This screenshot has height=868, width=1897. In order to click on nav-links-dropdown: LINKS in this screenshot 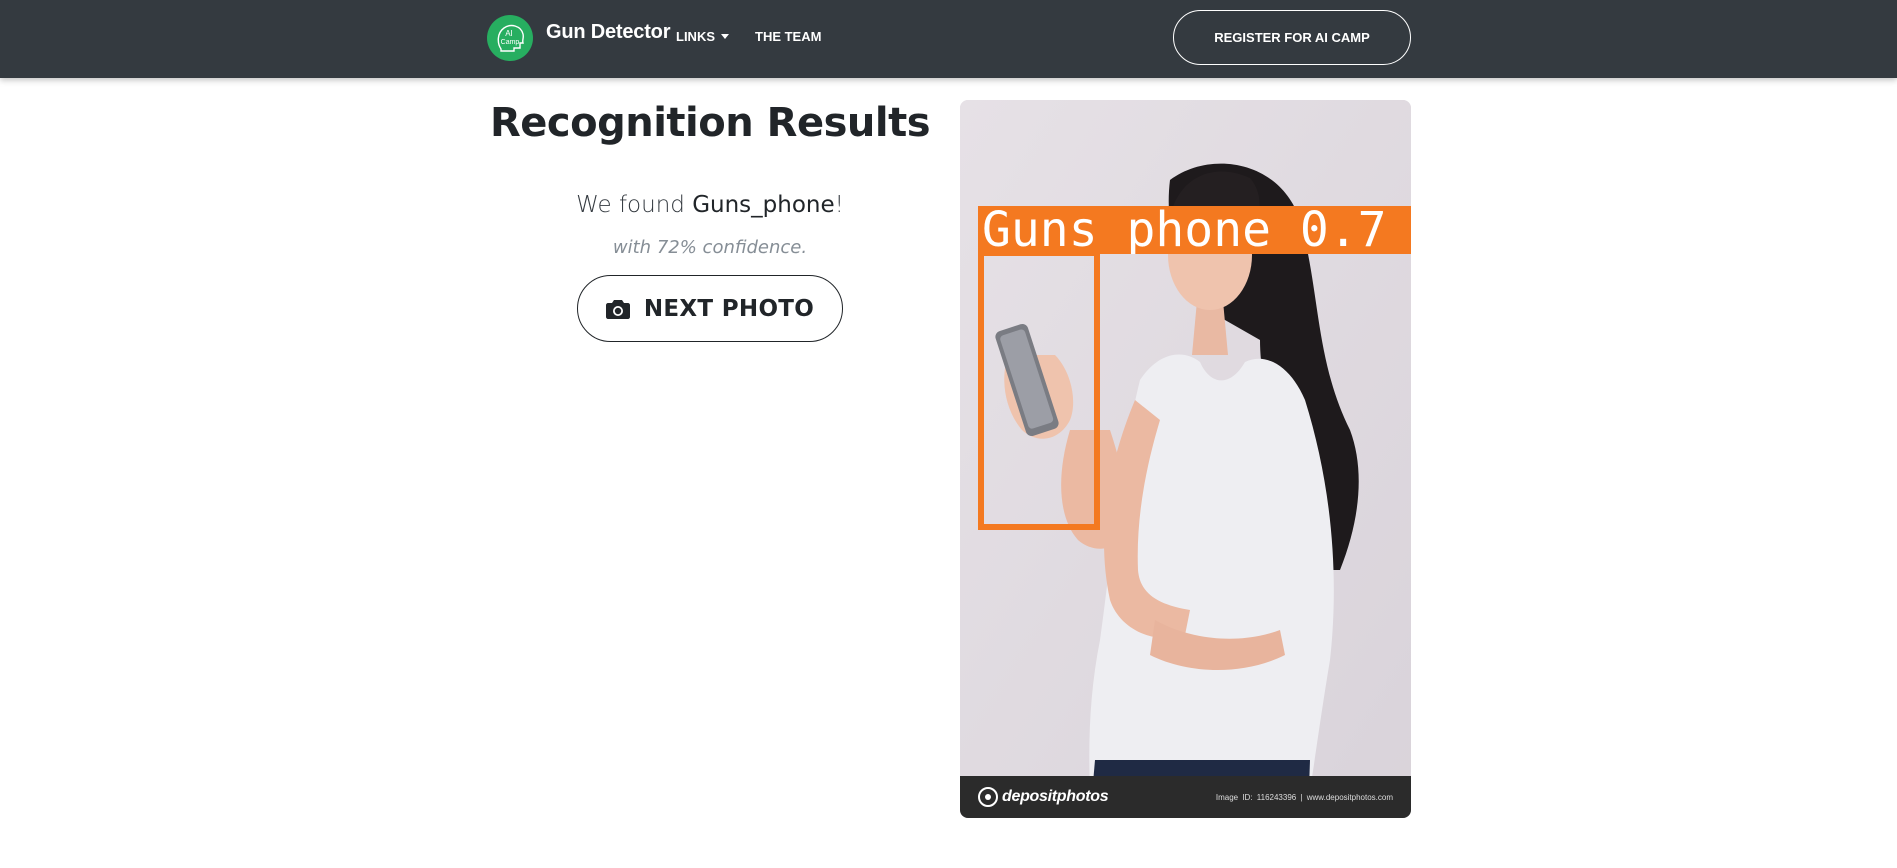, I will do `click(702, 36)`.